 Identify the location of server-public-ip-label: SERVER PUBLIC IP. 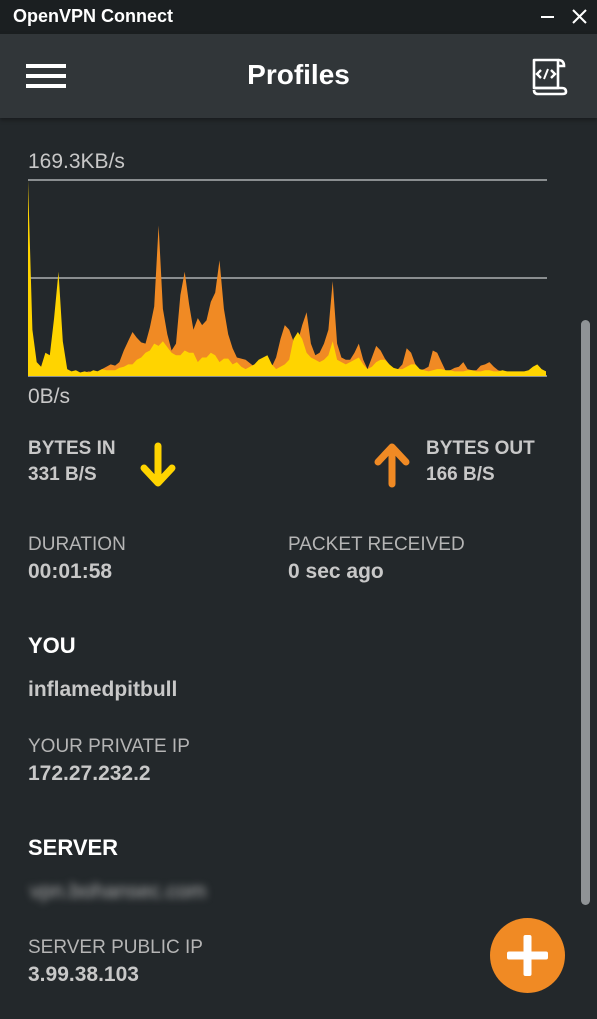
(115, 947).